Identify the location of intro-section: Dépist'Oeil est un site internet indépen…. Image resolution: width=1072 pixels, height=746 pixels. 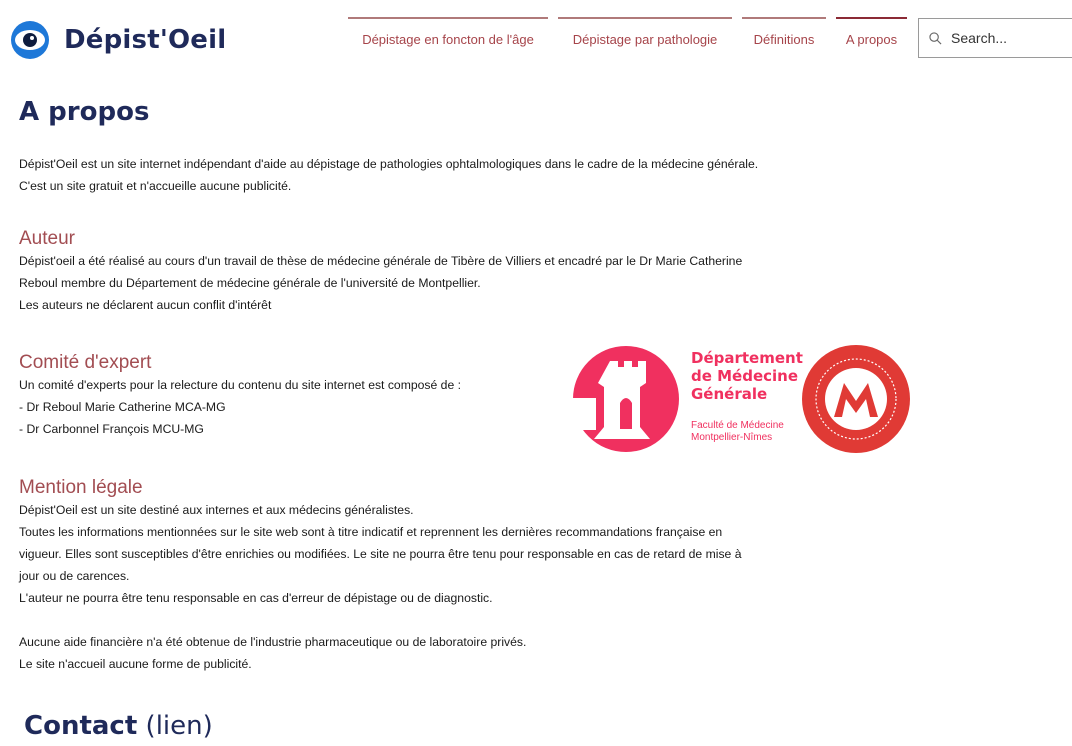
(469, 175).